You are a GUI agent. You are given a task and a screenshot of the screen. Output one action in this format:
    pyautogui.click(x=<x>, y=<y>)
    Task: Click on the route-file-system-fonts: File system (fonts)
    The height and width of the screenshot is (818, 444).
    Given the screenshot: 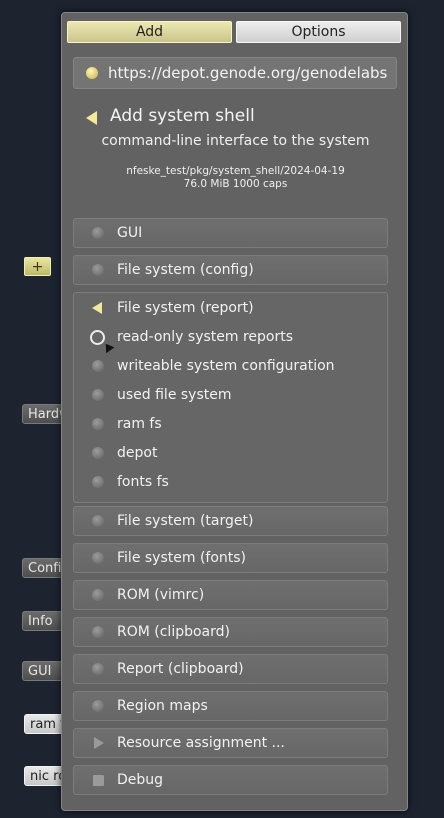 What is the action you would take?
    pyautogui.click(x=230, y=558)
    